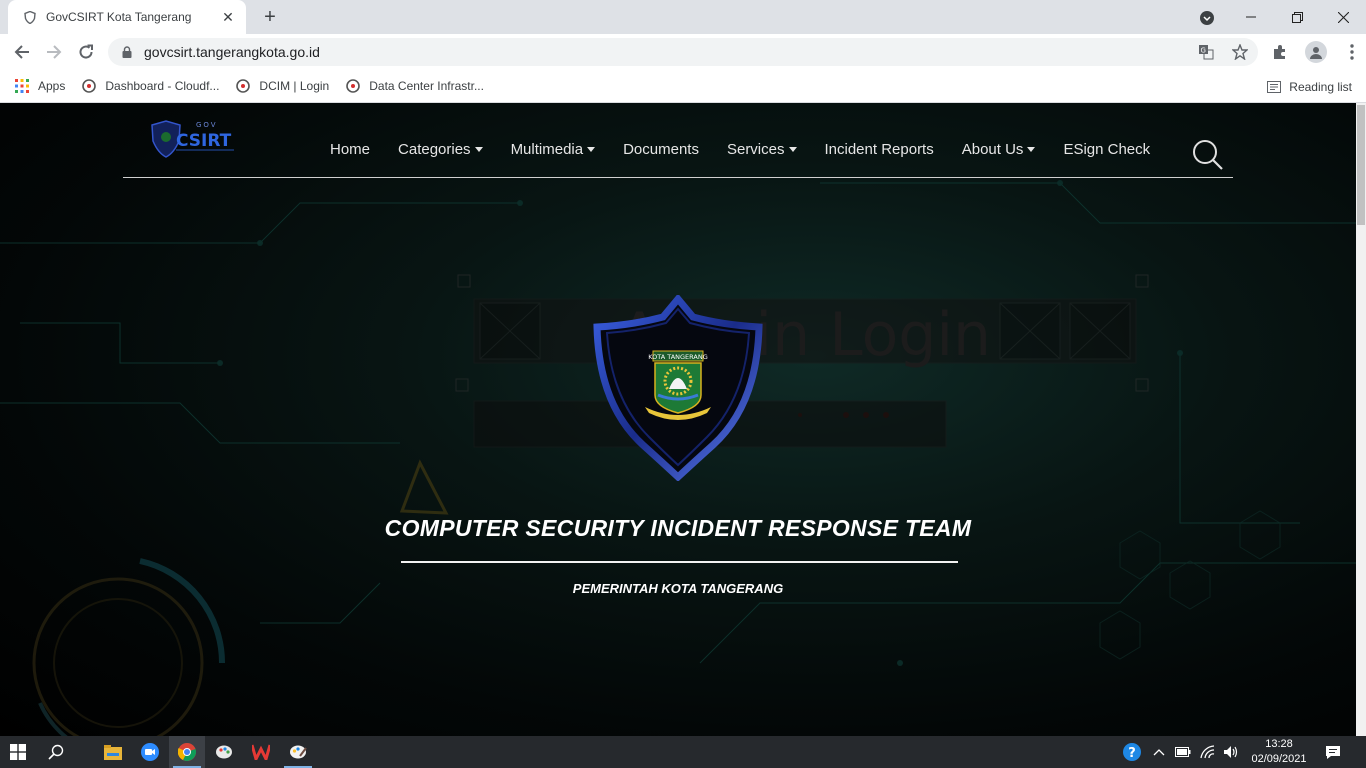 This screenshot has width=1366, height=768. What do you see at coordinates (678, 528) in the screenshot?
I see `hero-title: COMPUTER SECURITY INCIDENT RESPONSE TEAM` at bounding box center [678, 528].